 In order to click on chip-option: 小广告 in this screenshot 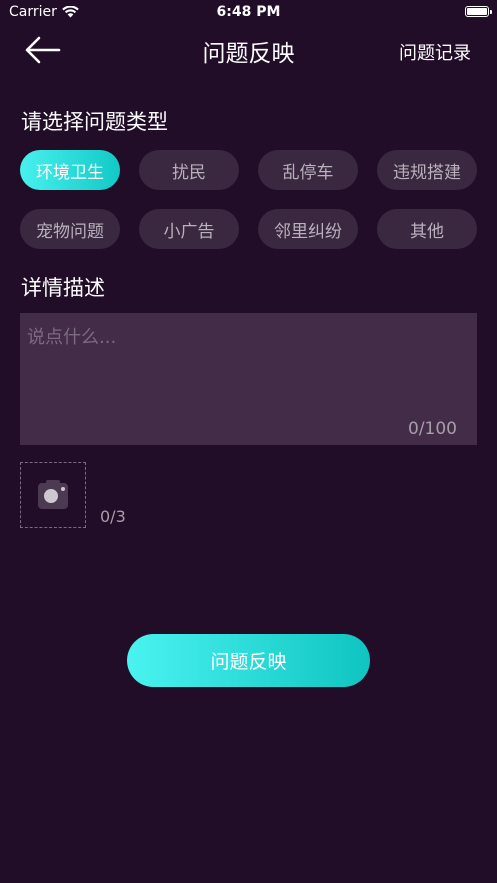, I will do `click(189, 229)`.